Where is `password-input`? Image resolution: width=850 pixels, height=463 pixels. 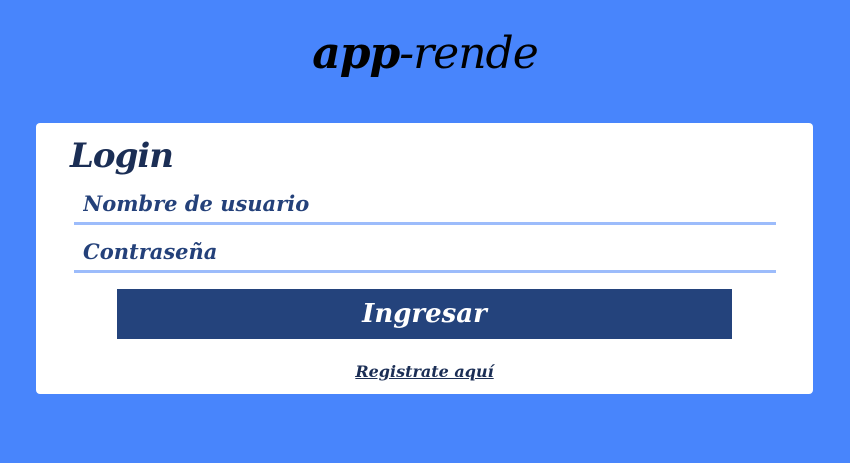 password-input is located at coordinates (425, 253).